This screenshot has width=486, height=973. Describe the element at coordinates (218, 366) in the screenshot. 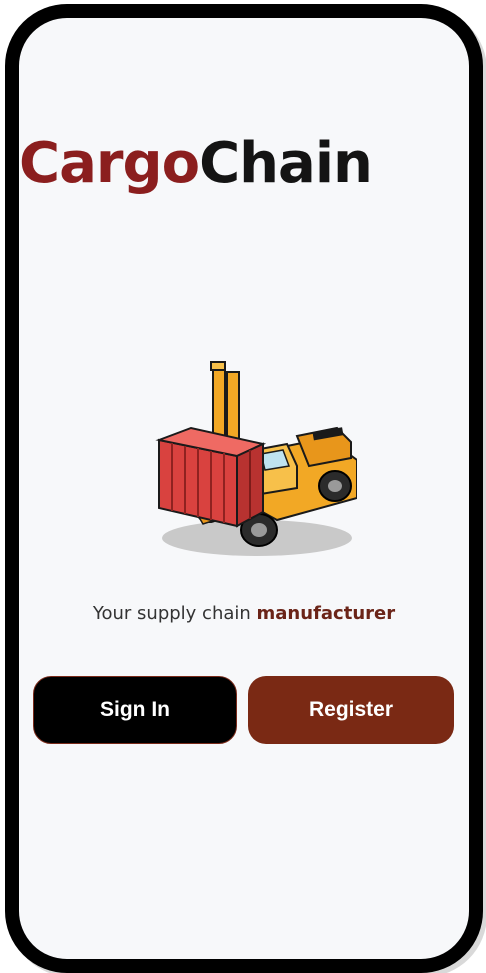

I see `forklift-mast-top` at that location.